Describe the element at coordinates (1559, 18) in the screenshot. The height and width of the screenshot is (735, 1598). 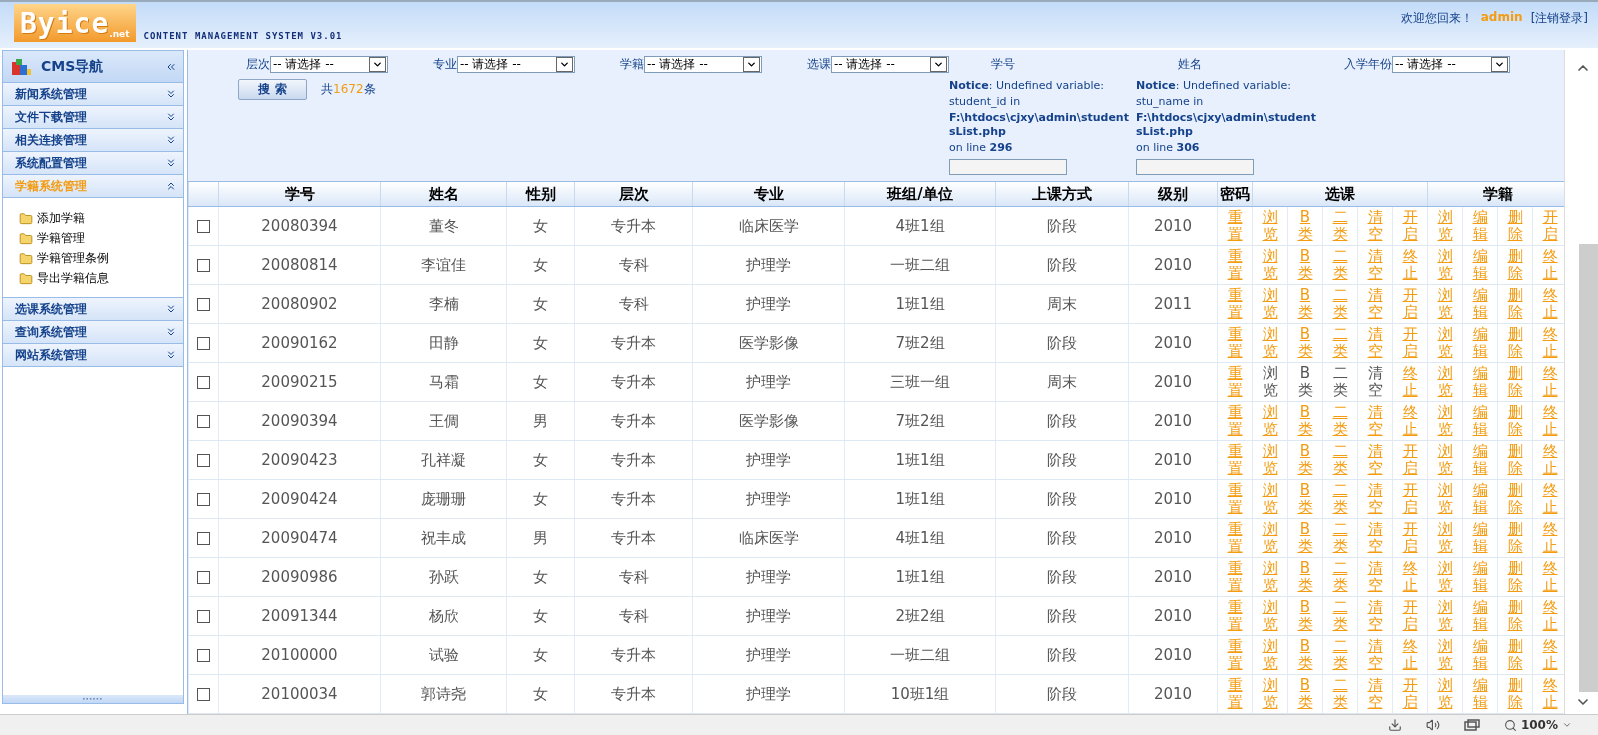
I see `logout-link: [注销登录]` at that location.